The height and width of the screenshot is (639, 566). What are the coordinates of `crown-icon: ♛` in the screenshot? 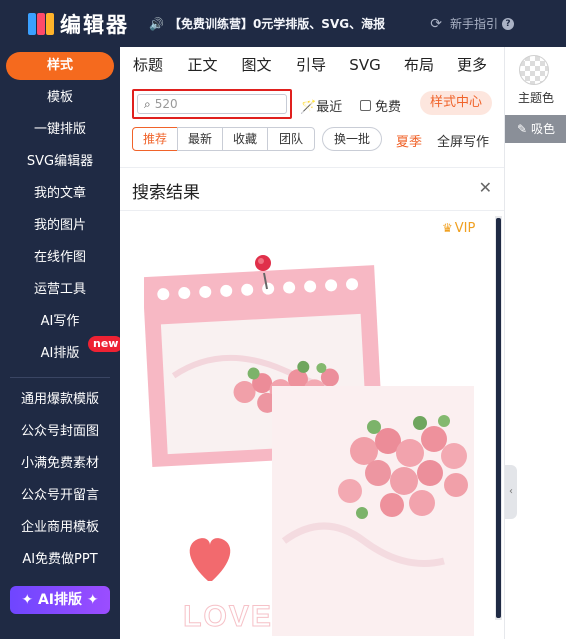 It's located at (447, 228).